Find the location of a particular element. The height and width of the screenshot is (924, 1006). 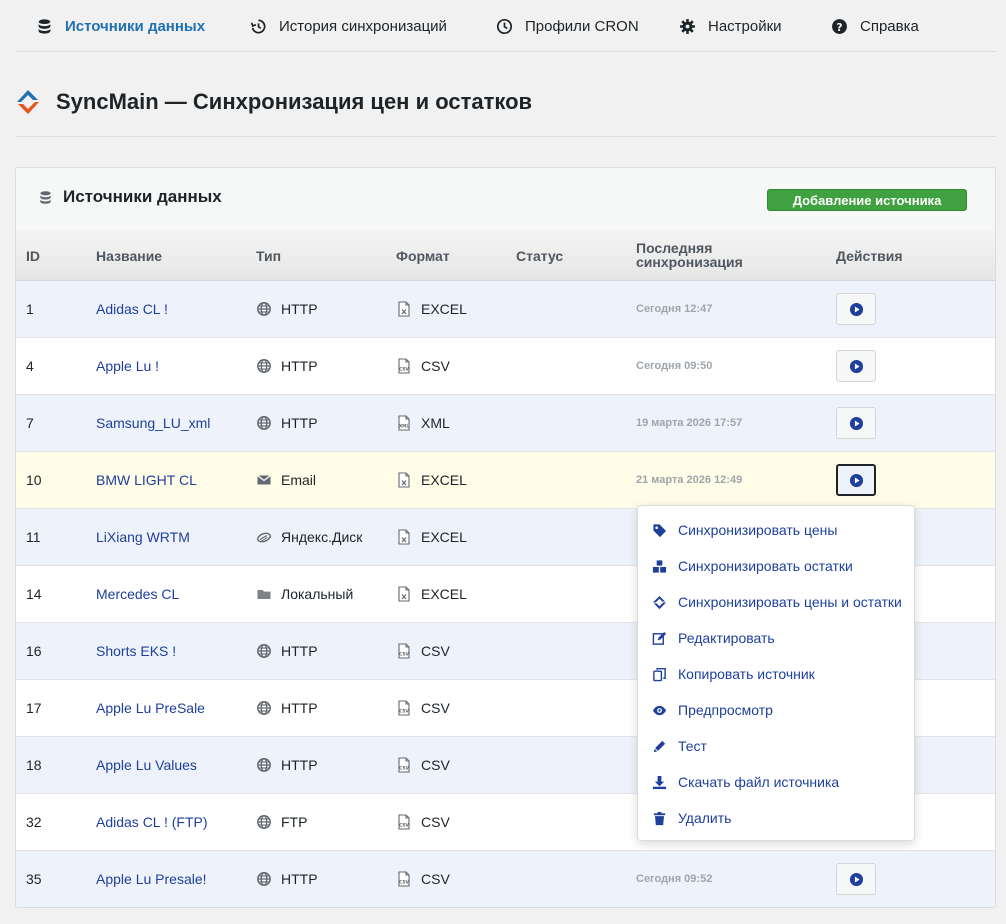

nav-label: Профили CRON is located at coordinates (582, 26).